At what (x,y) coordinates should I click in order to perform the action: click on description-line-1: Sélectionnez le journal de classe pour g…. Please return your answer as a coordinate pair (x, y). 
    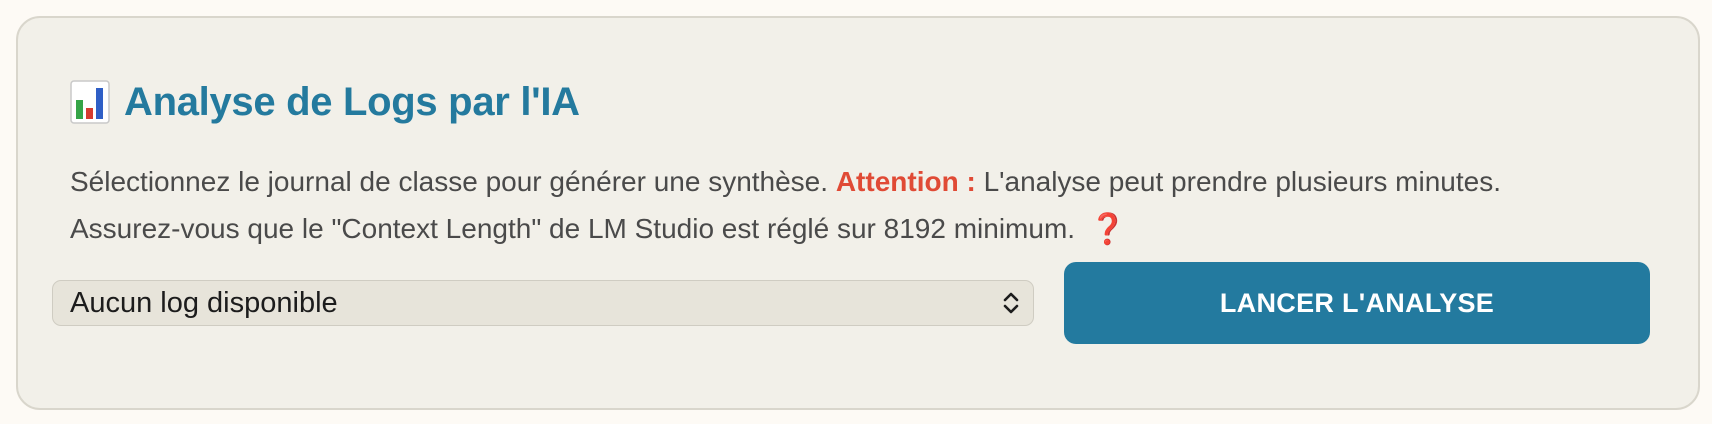
    Looking at the image, I should click on (865, 181).